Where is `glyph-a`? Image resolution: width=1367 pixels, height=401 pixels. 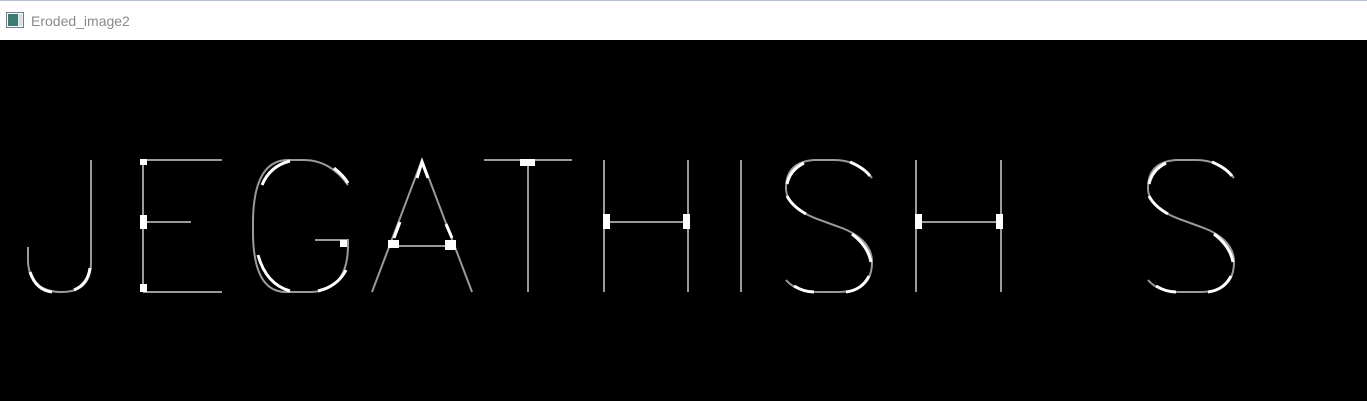 glyph-a is located at coordinates (422, 225).